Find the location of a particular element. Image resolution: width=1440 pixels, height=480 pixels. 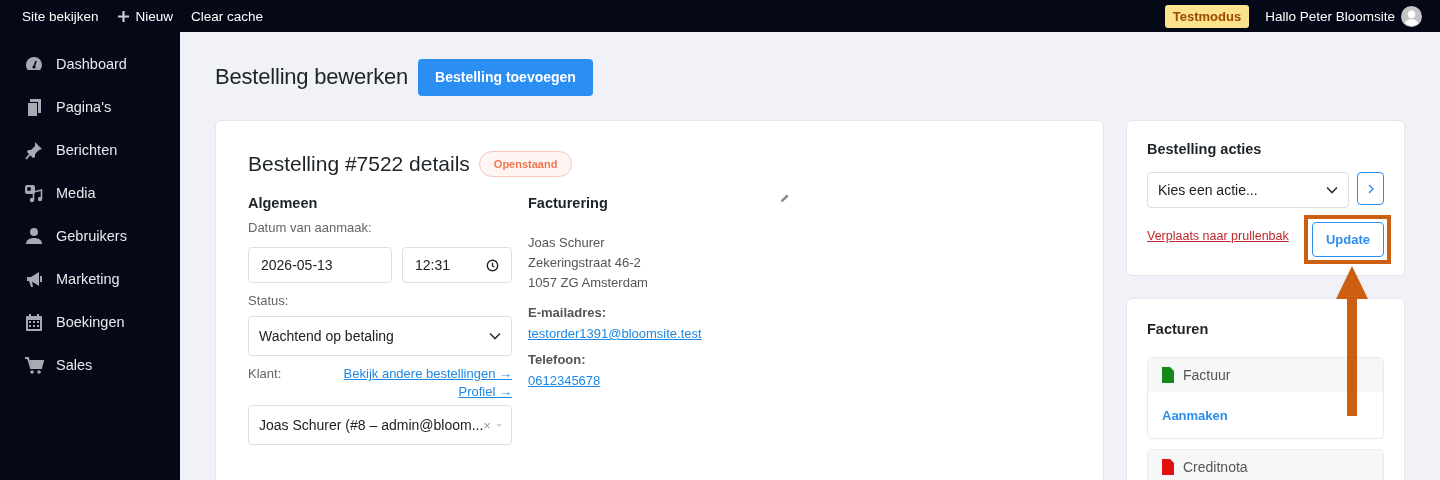

section-heading: Algemeen is located at coordinates (283, 203).